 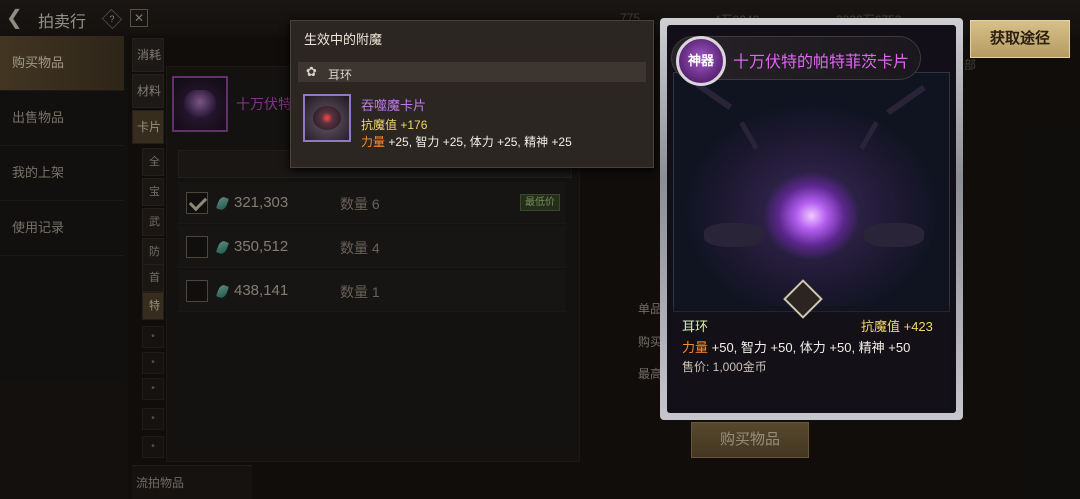 I want to click on enchant-card-icon, so click(x=327, y=118).